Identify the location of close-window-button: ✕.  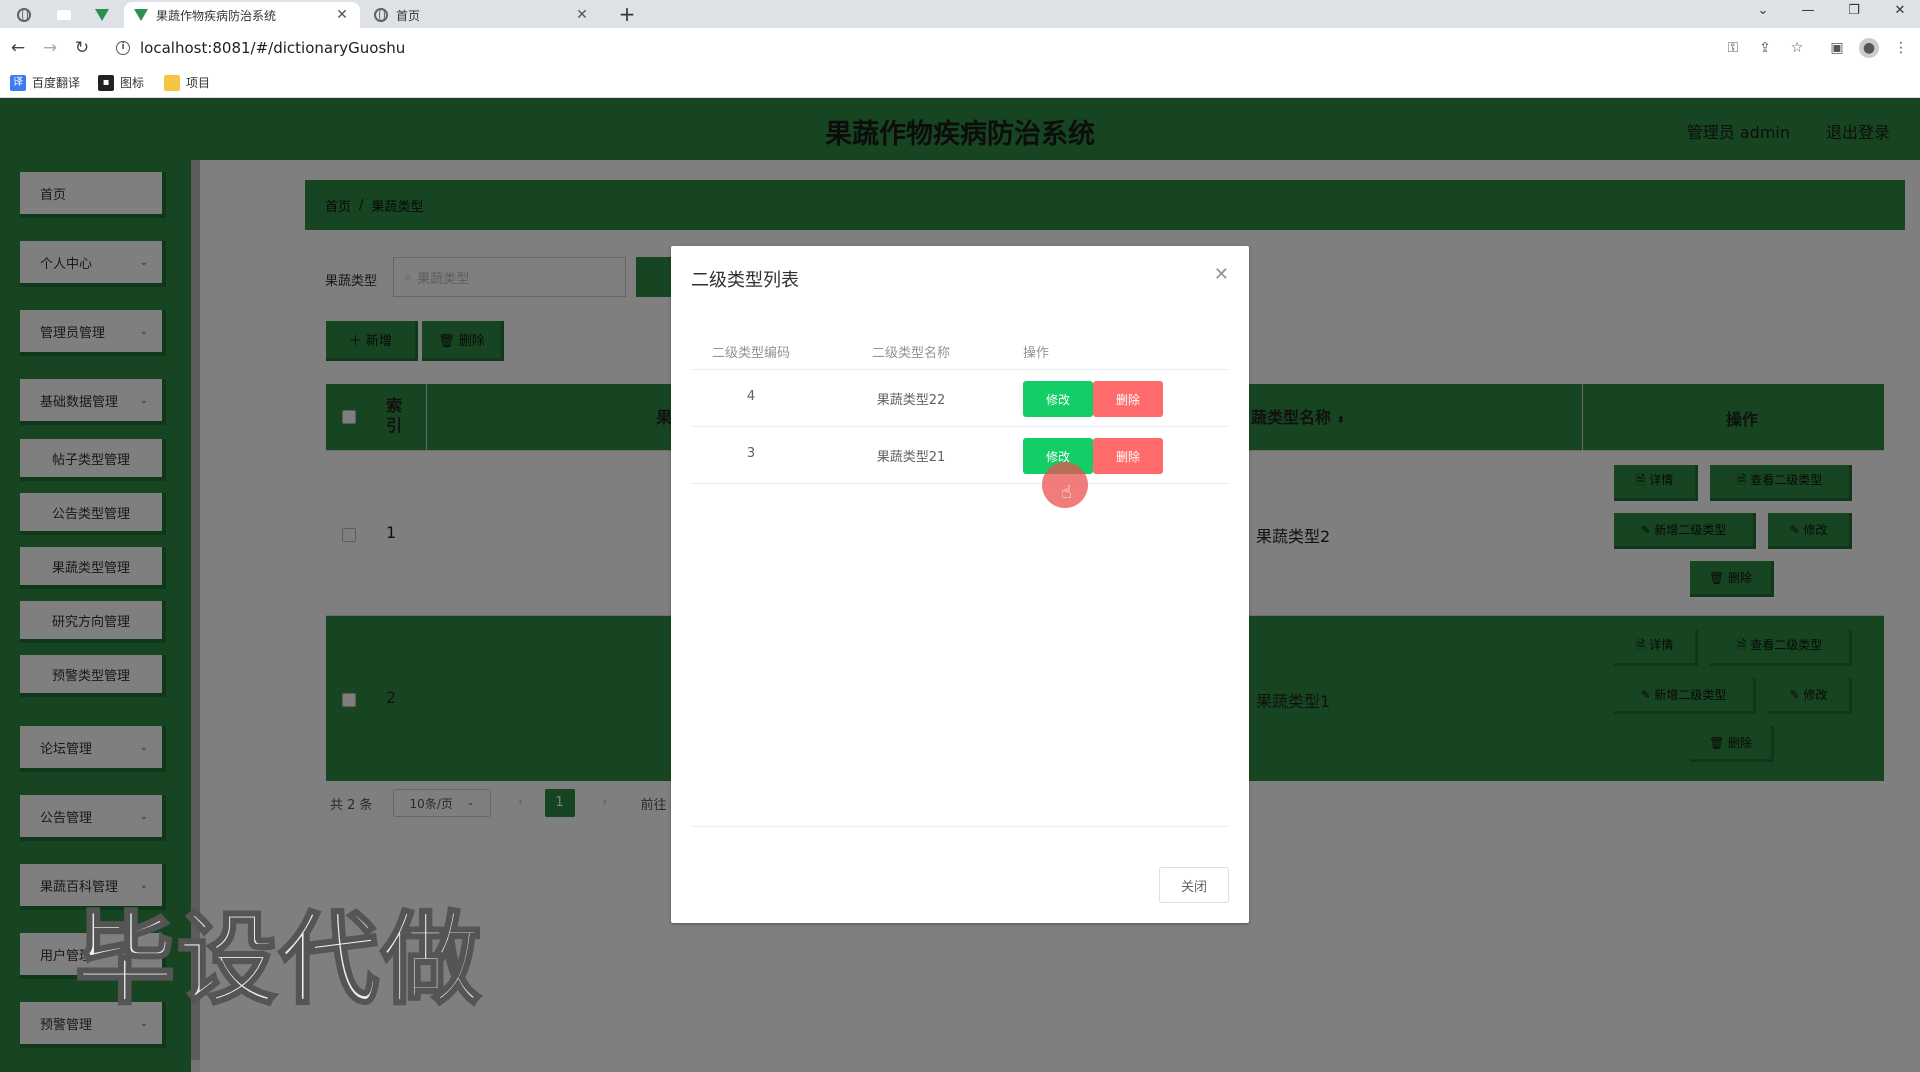
(1898, 12).